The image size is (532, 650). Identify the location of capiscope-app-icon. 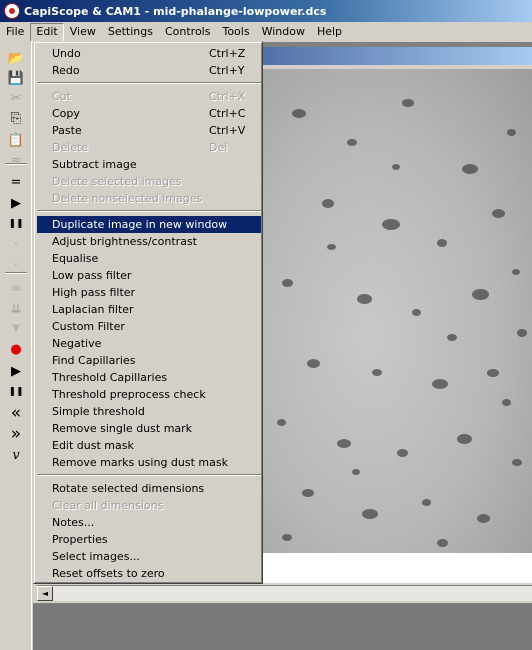
(12, 11).